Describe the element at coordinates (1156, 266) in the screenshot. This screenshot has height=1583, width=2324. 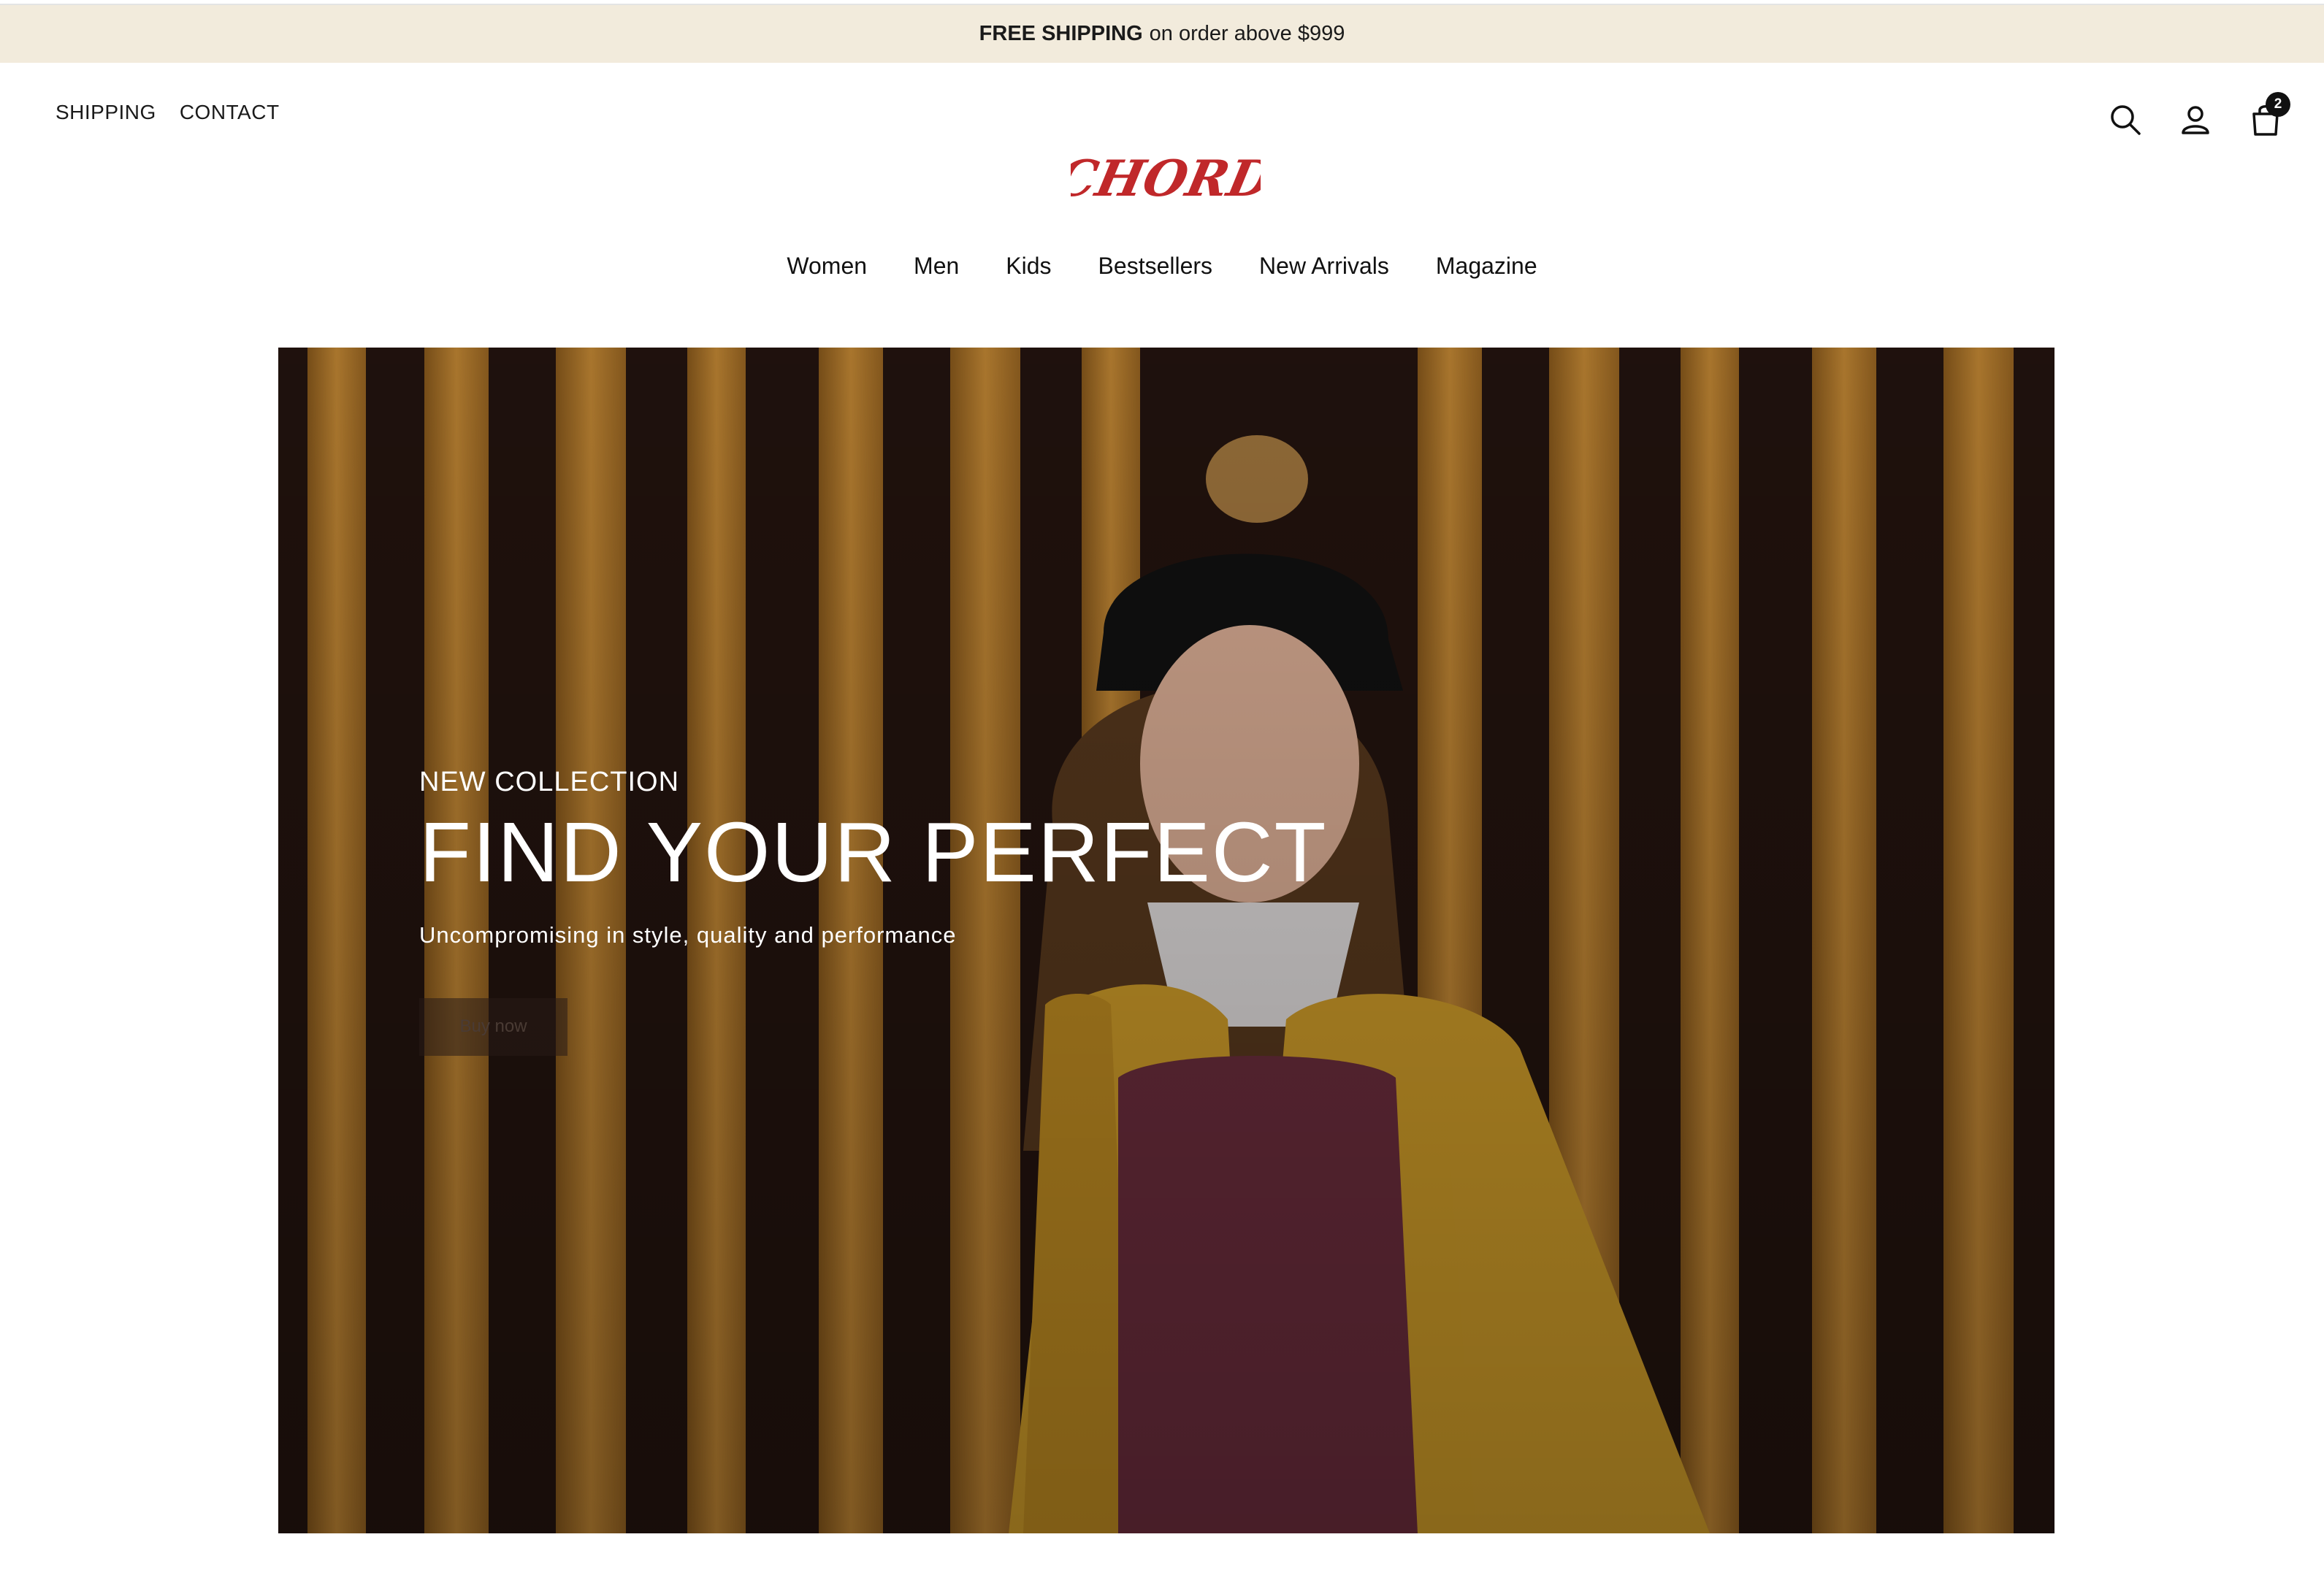
I see `nav-bestsellers: Bestsellers` at that location.